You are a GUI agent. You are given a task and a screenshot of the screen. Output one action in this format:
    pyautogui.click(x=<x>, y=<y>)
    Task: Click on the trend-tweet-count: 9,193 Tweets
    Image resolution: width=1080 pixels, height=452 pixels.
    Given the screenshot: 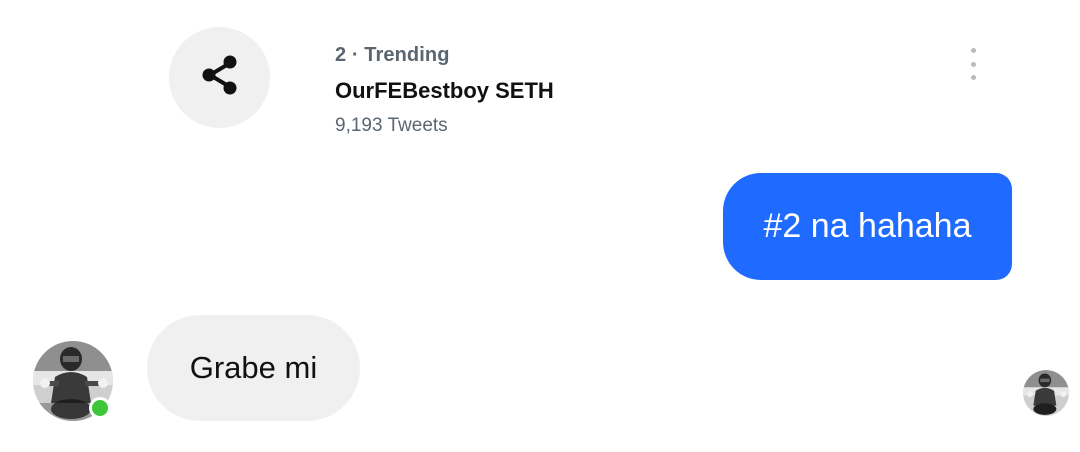 What is the action you would take?
    pyautogui.click(x=391, y=125)
    